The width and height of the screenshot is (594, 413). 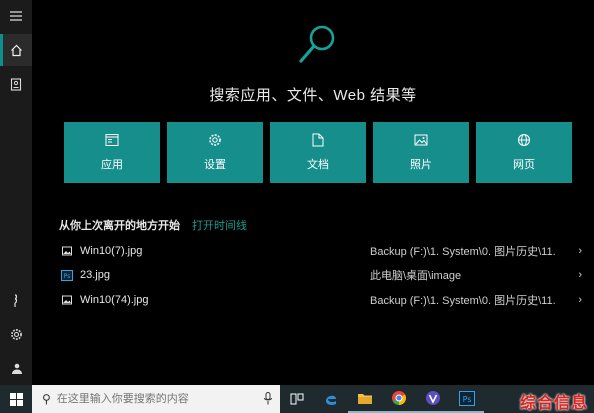 I want to click on globe-icon, so click(x=524, y=140).